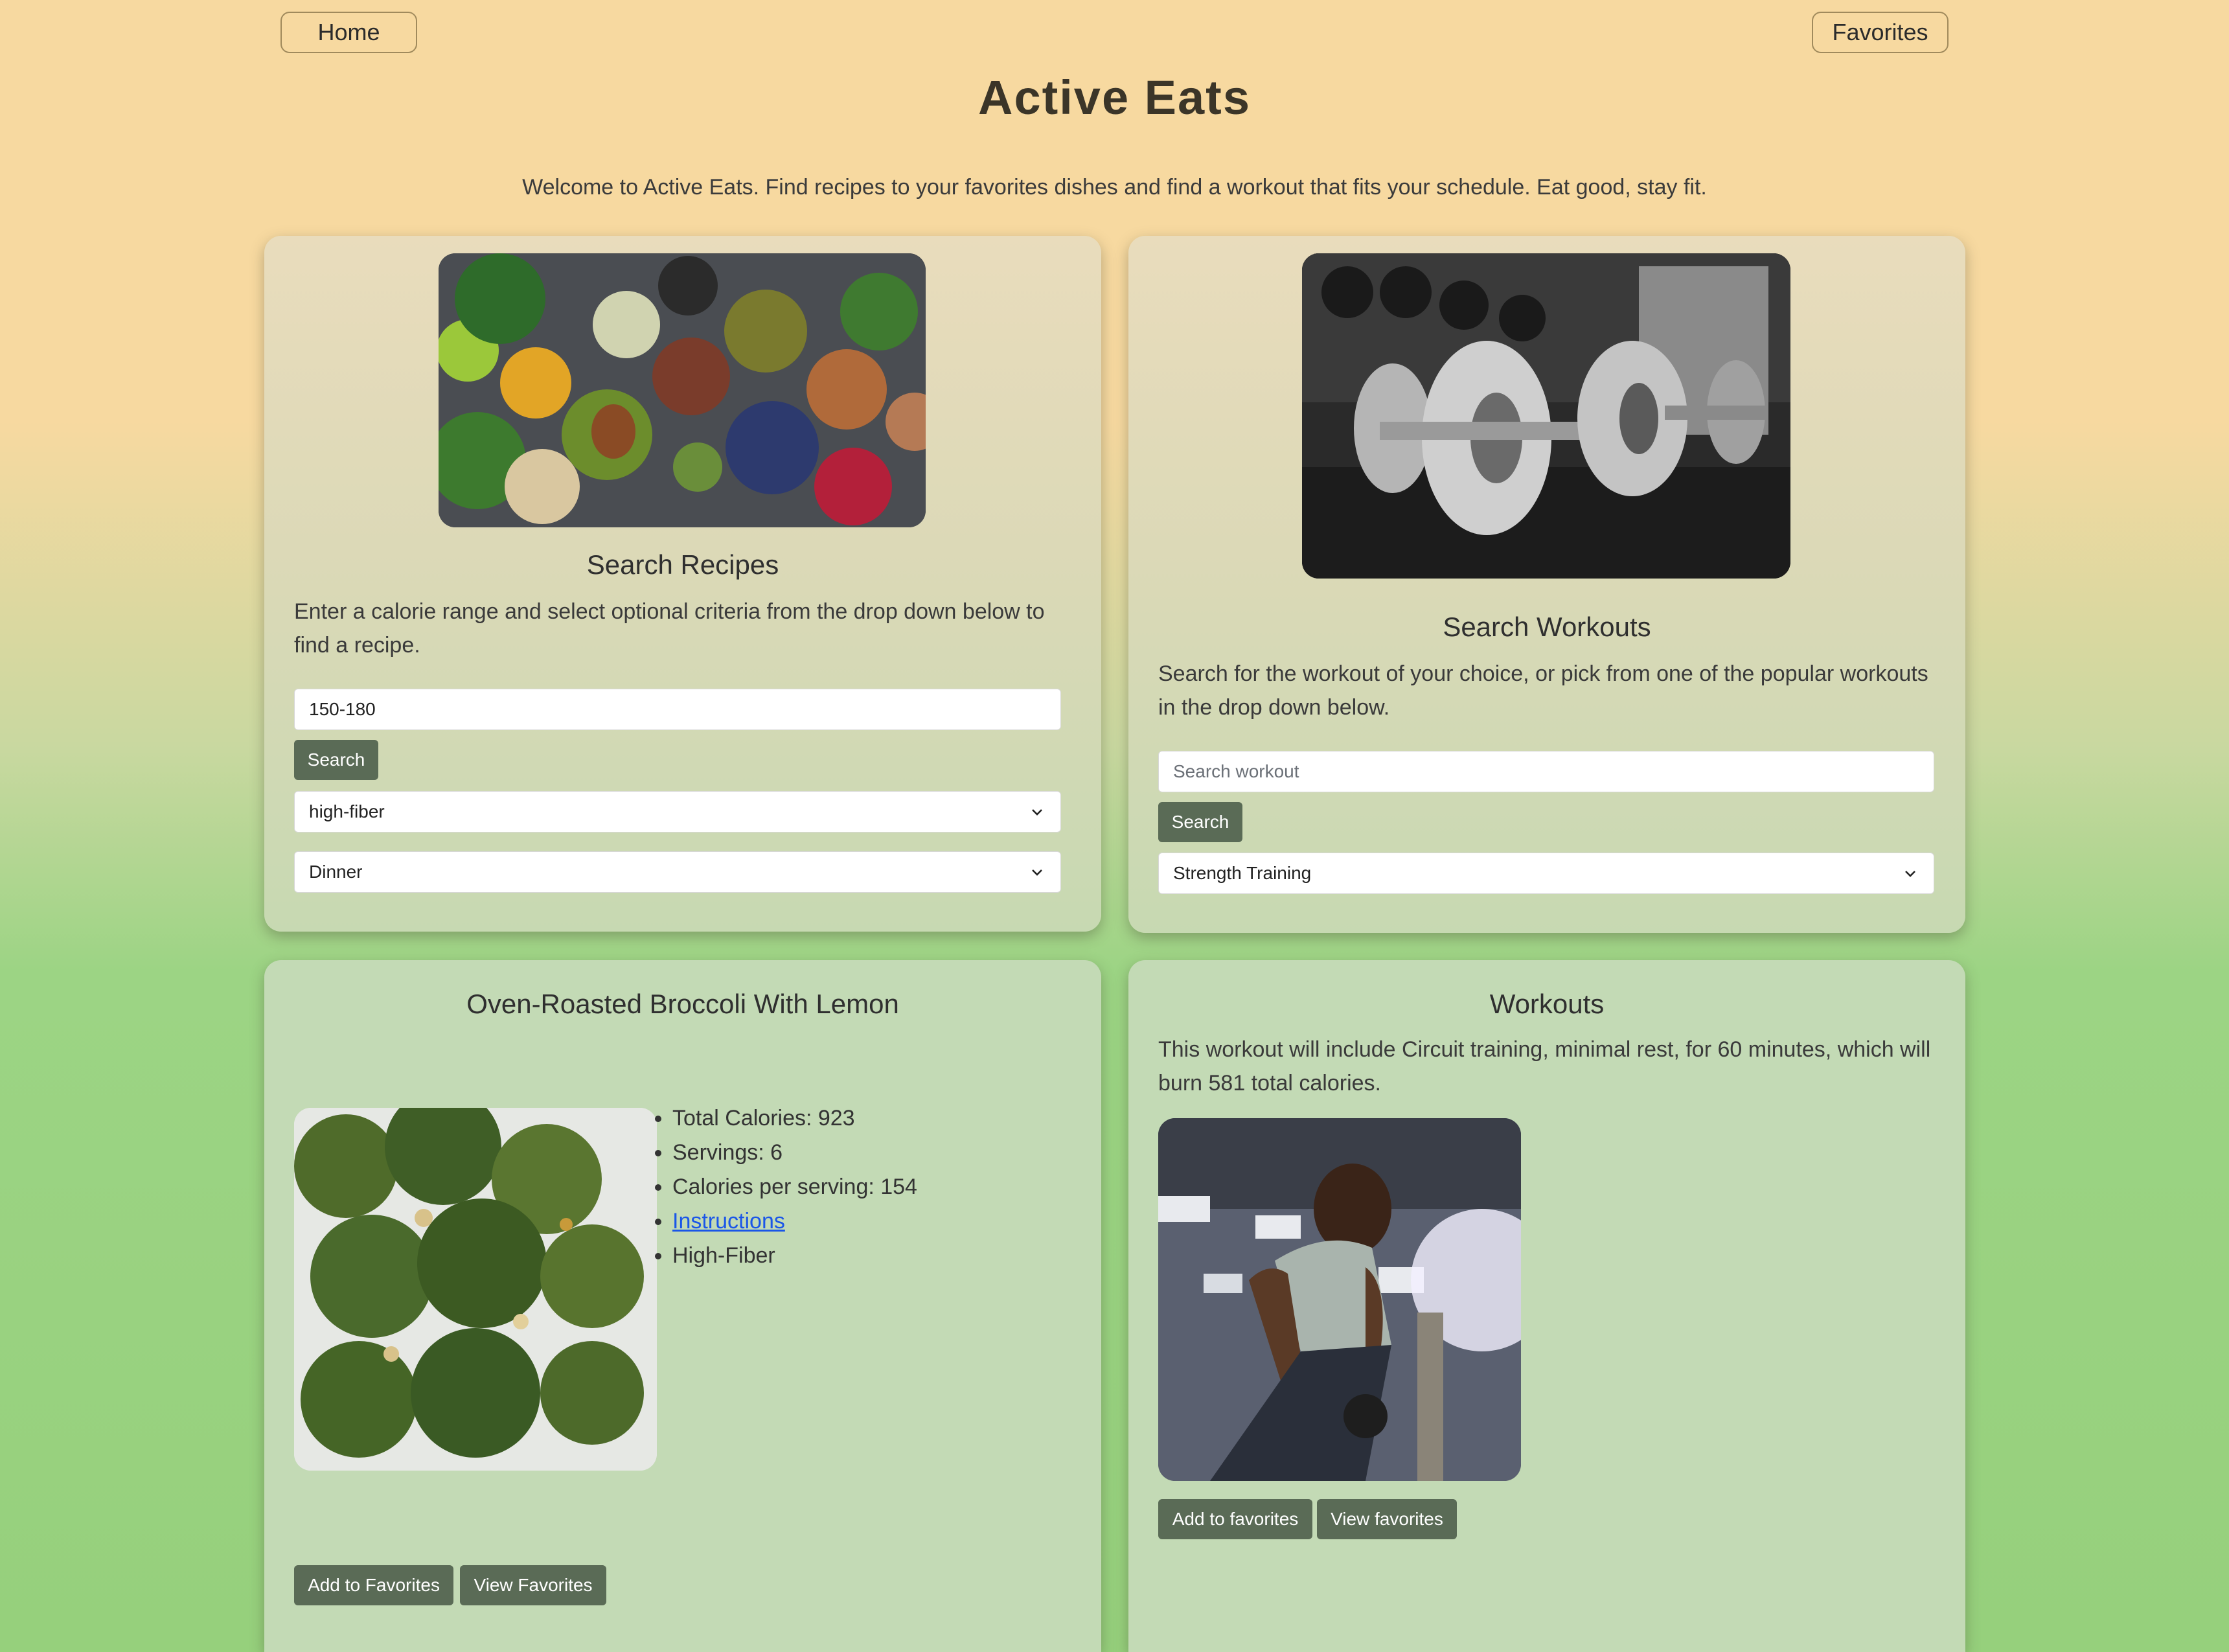  What do you see at coordinates (1387, 1519) in the screenshot?
I see `view-workout-favorites-button: View favorites` at bounding box center [1387, 1519].